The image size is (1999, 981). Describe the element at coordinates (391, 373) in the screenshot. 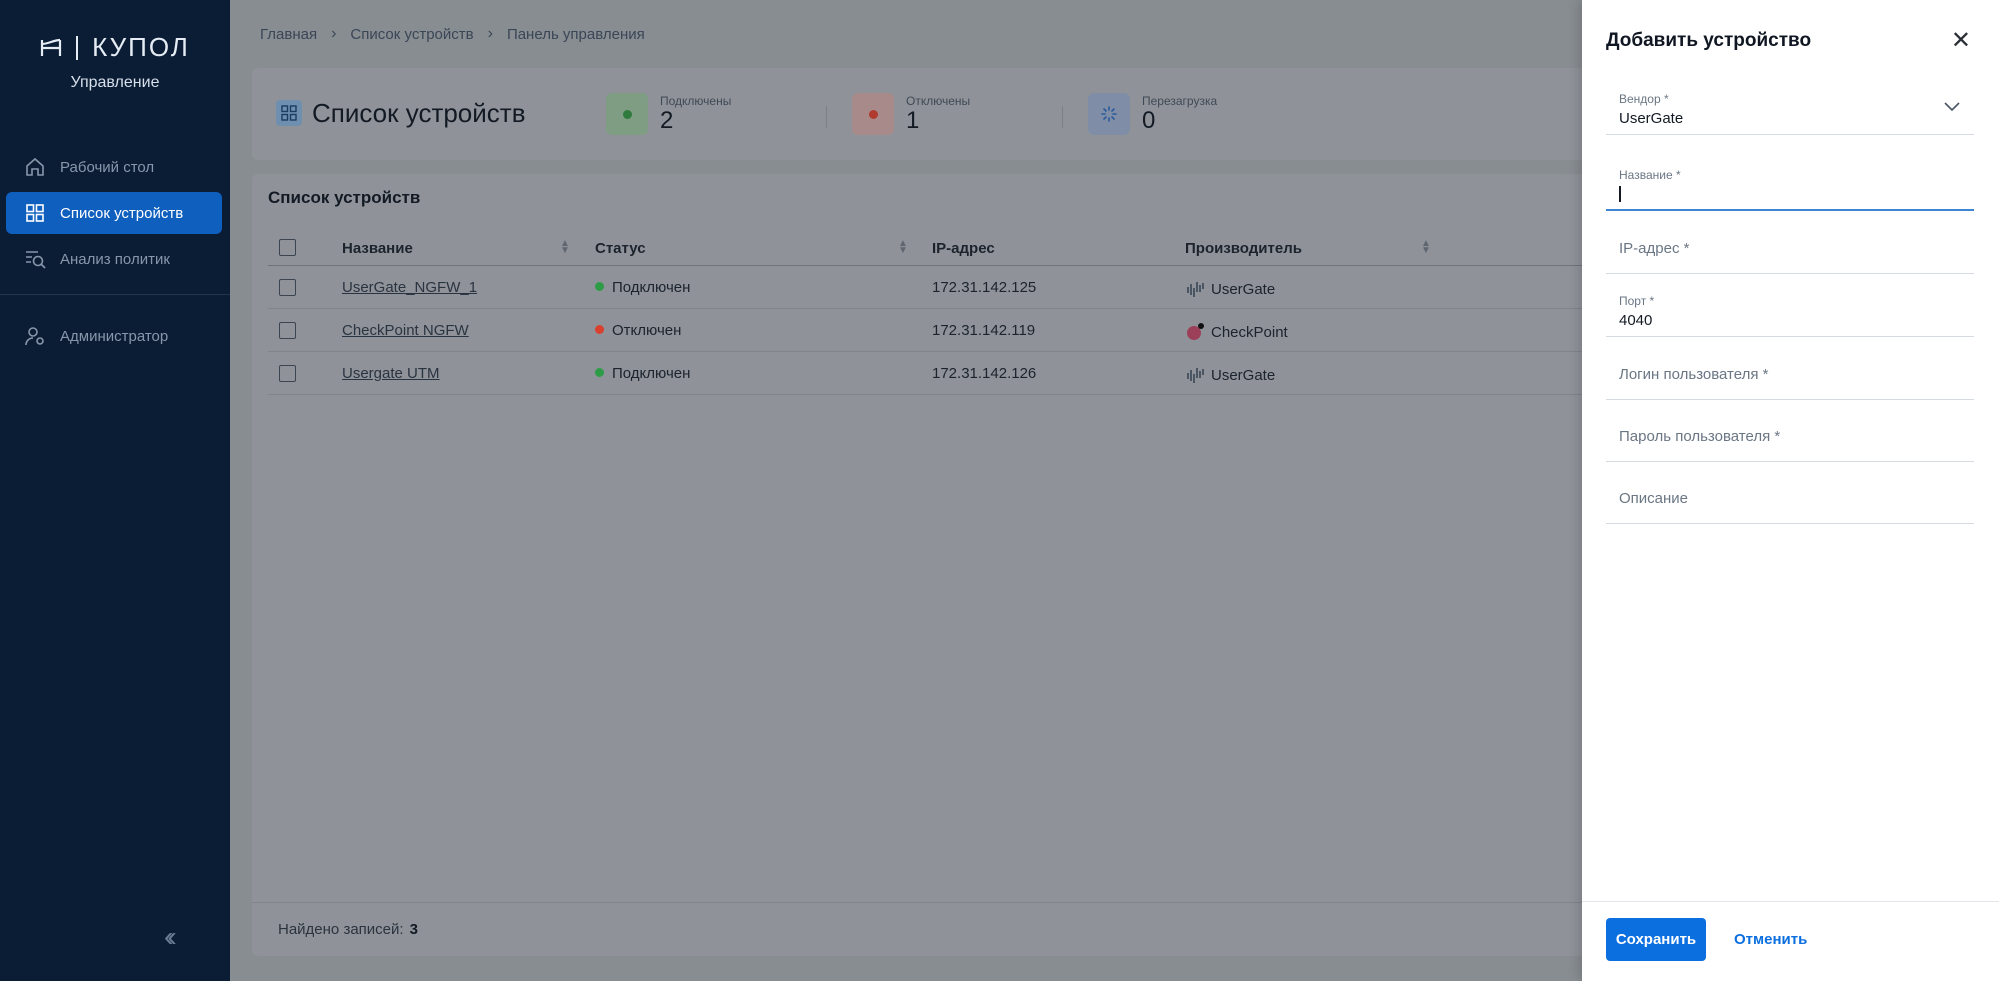

I see `device-name-link: Usergate UTM` at that location.